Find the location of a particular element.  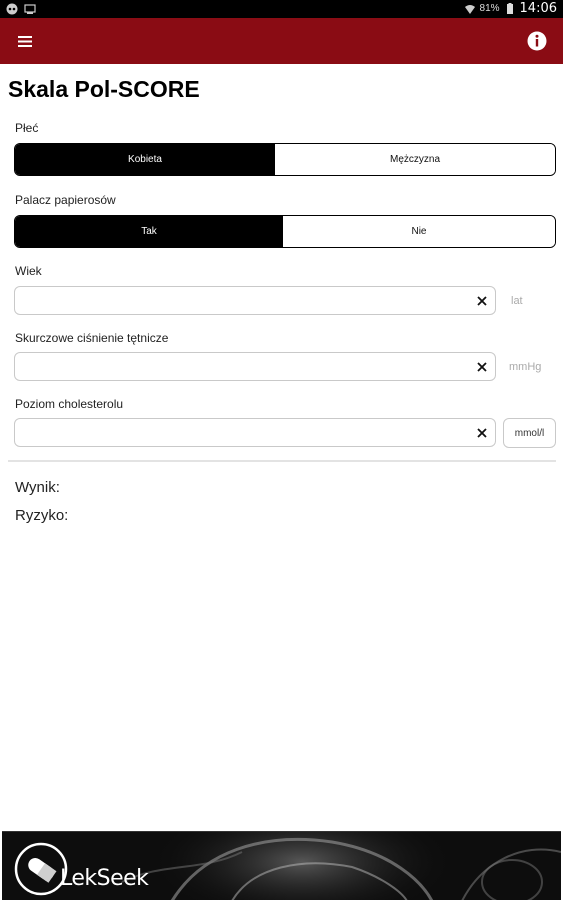

divider is located at coordinates (282, 461).